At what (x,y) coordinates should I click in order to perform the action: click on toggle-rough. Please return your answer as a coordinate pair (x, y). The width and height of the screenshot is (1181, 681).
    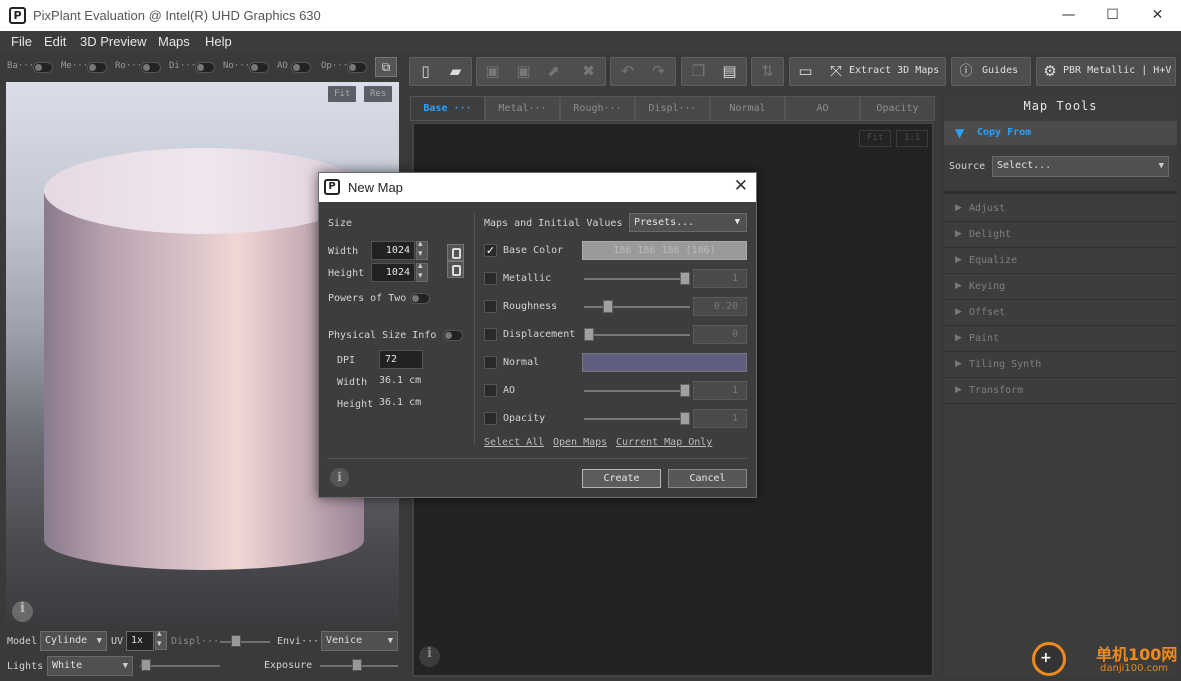
    Looking at the image, I should click on (151, 67).